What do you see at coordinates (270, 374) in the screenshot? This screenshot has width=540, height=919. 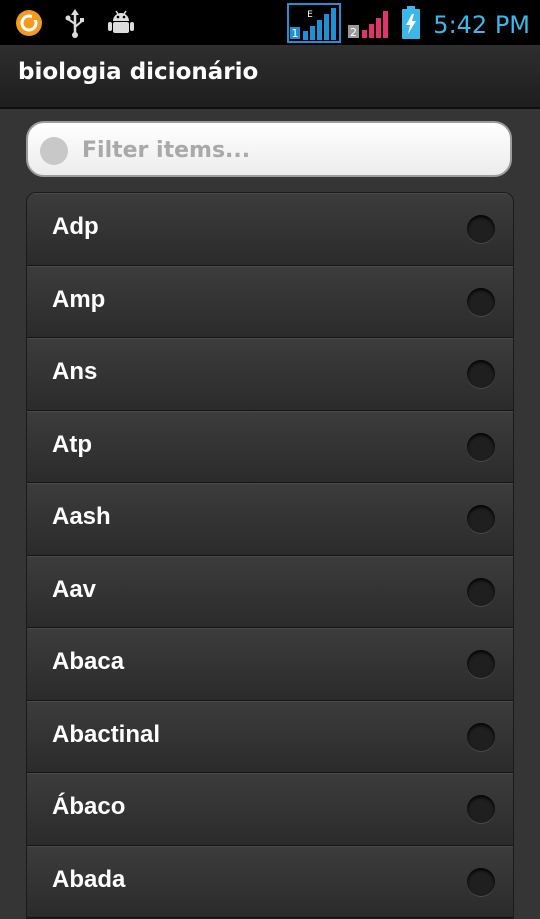 I see `list-item: Ans` at bounding box center [270, 374].